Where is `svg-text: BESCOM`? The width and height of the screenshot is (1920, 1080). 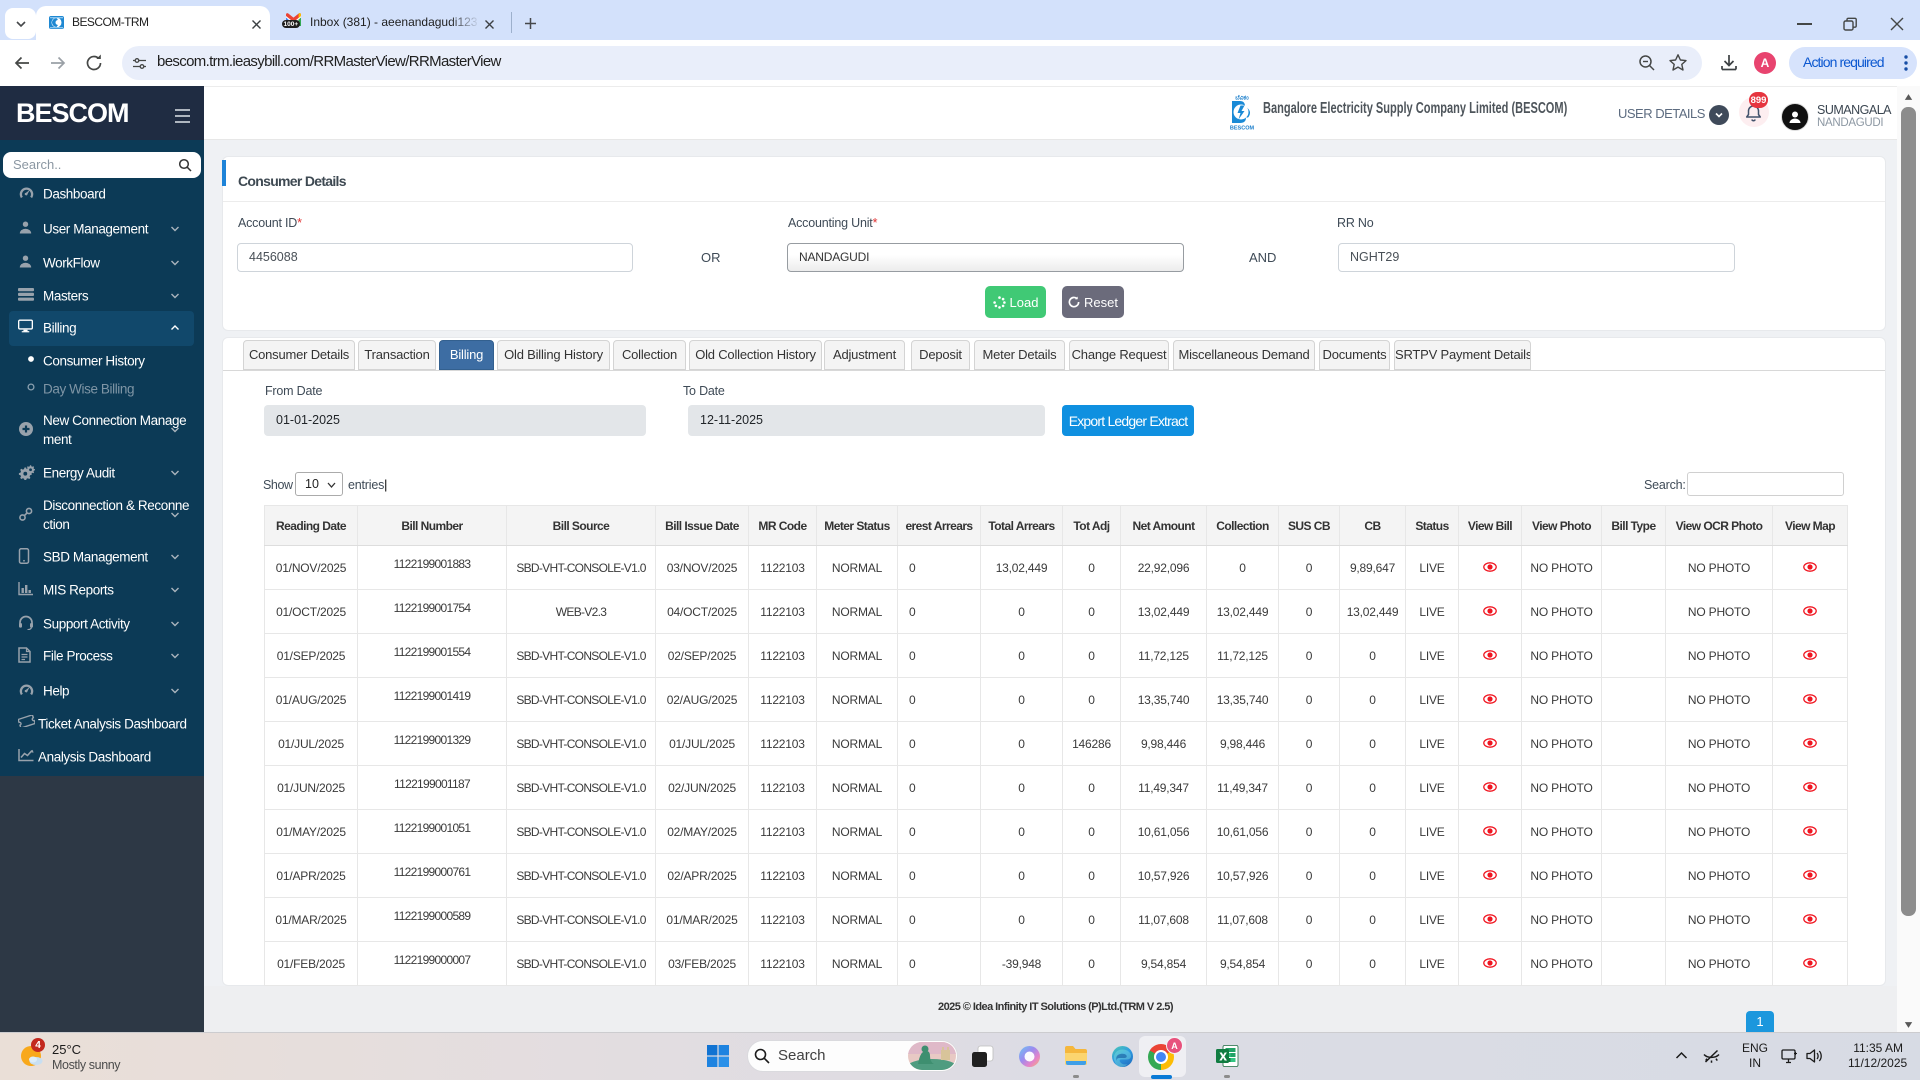
svg-text: BESCOM is located at coordinates (1242, 128).